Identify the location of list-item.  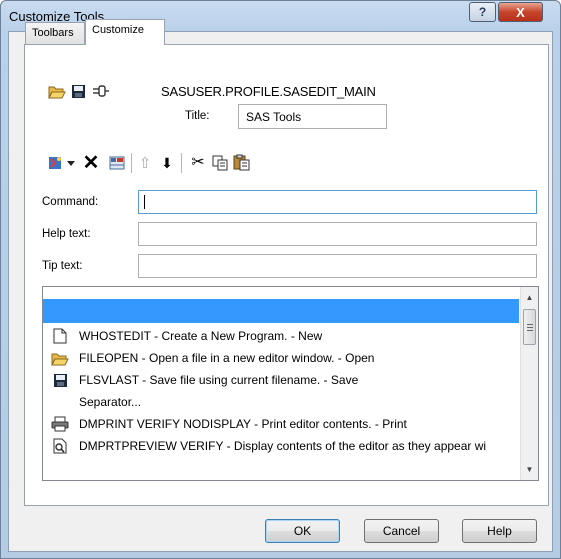
(281, 311).